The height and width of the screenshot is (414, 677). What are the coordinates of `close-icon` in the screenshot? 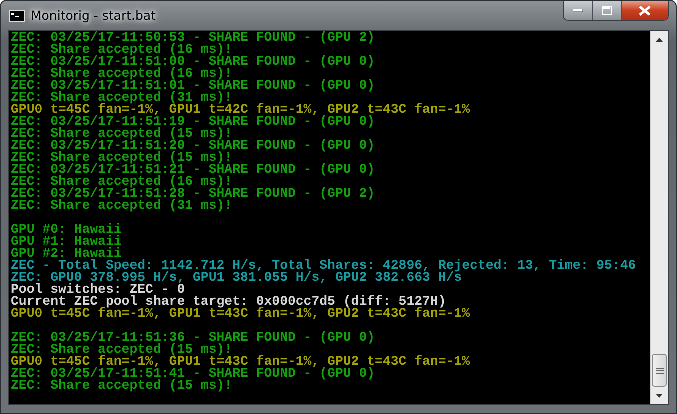 It's located at (645, 11).